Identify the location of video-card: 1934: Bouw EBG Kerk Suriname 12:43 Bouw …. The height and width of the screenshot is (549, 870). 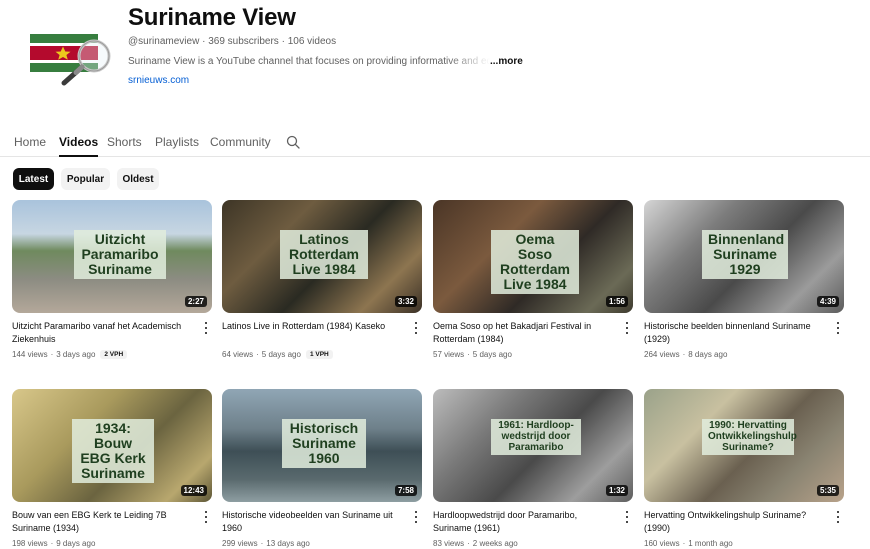
(112, 468).